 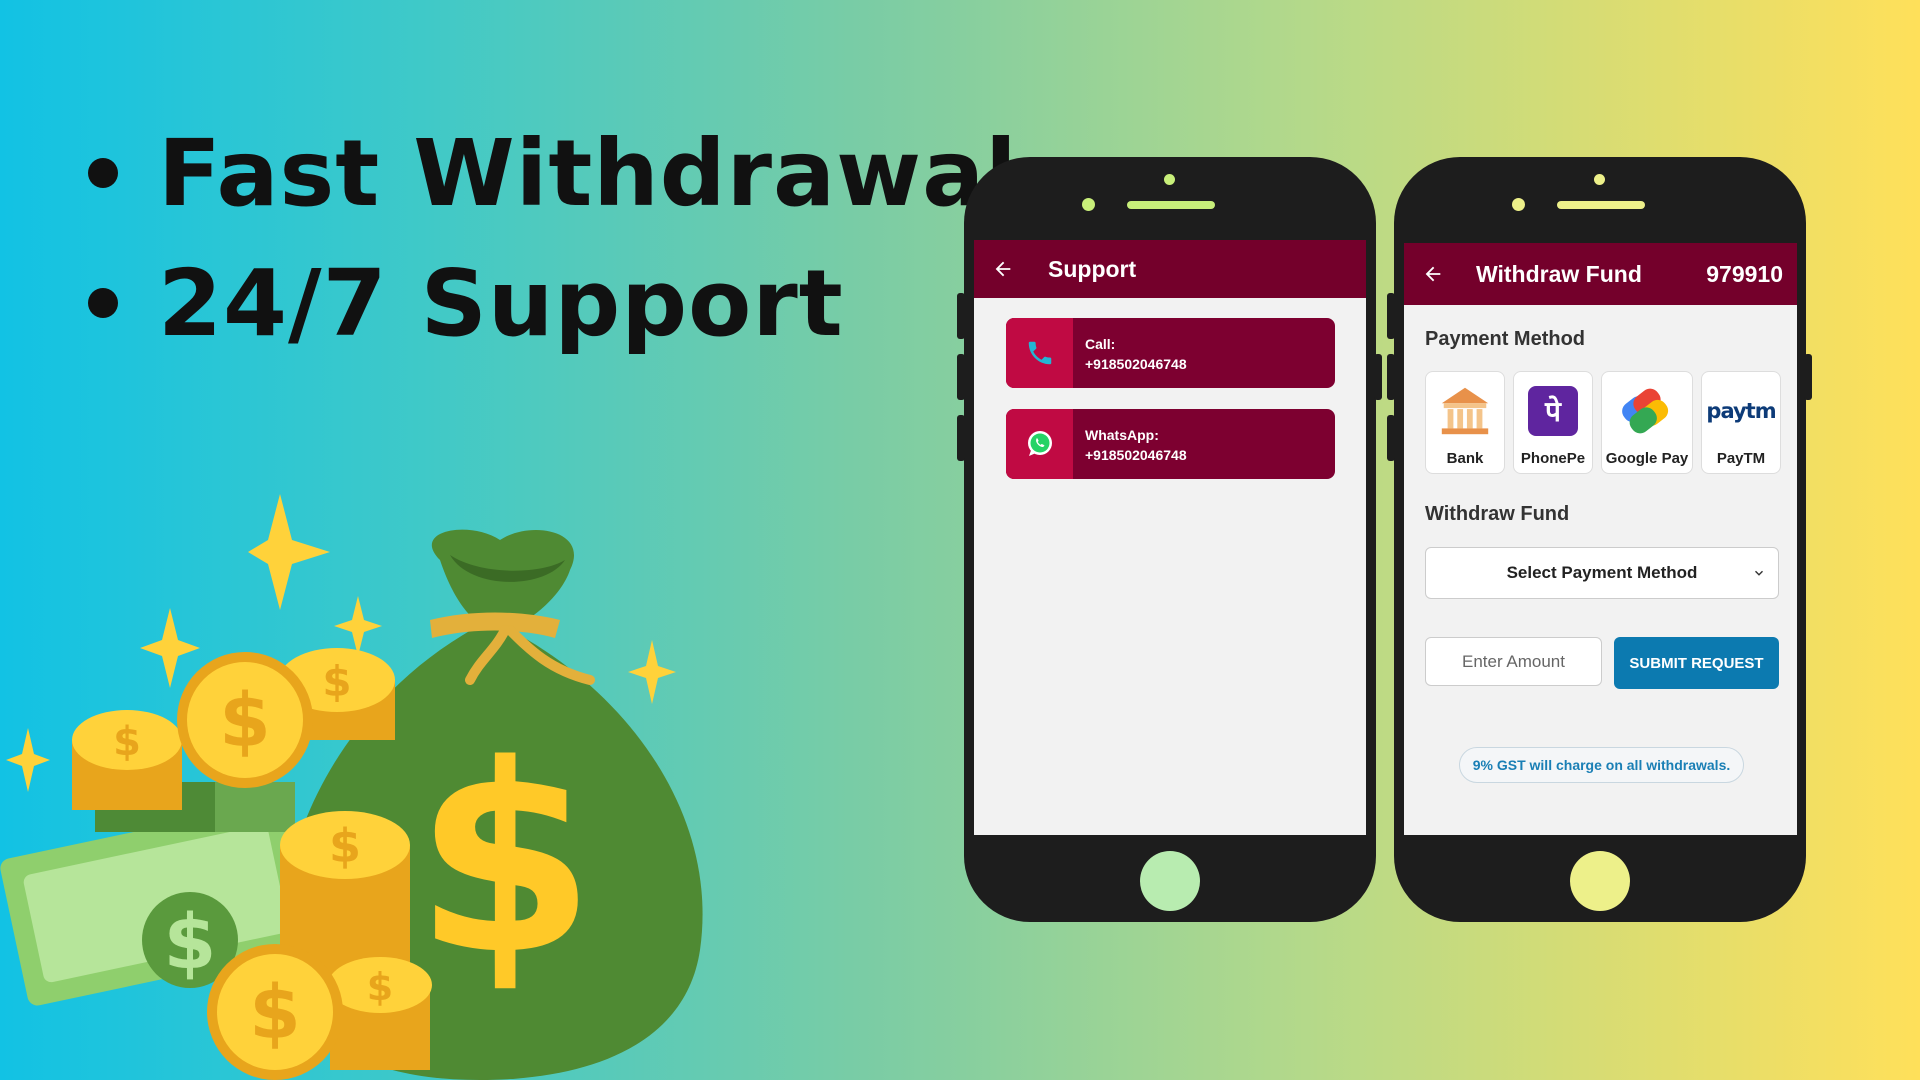 I want to click on payment-method-heading: Payment Method, so click(x=1505, y=339).